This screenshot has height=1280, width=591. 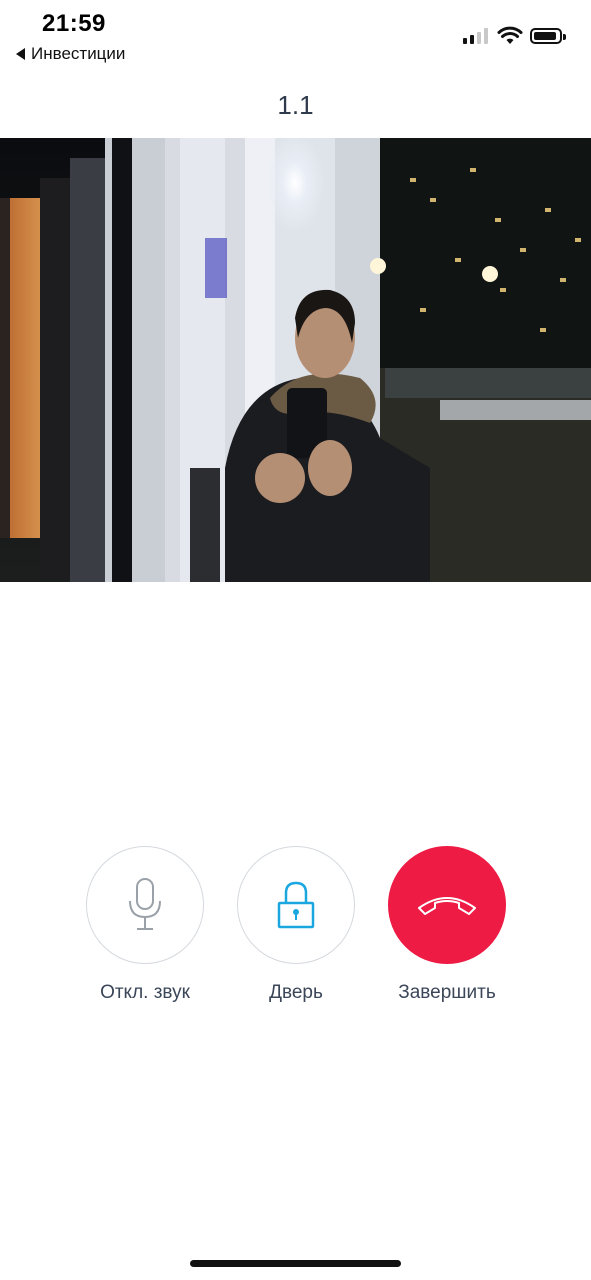 What do you see at coordinates (74, 23) in the screenshot?
I see `status-time: 21:59` at bounding box center [74, 23].